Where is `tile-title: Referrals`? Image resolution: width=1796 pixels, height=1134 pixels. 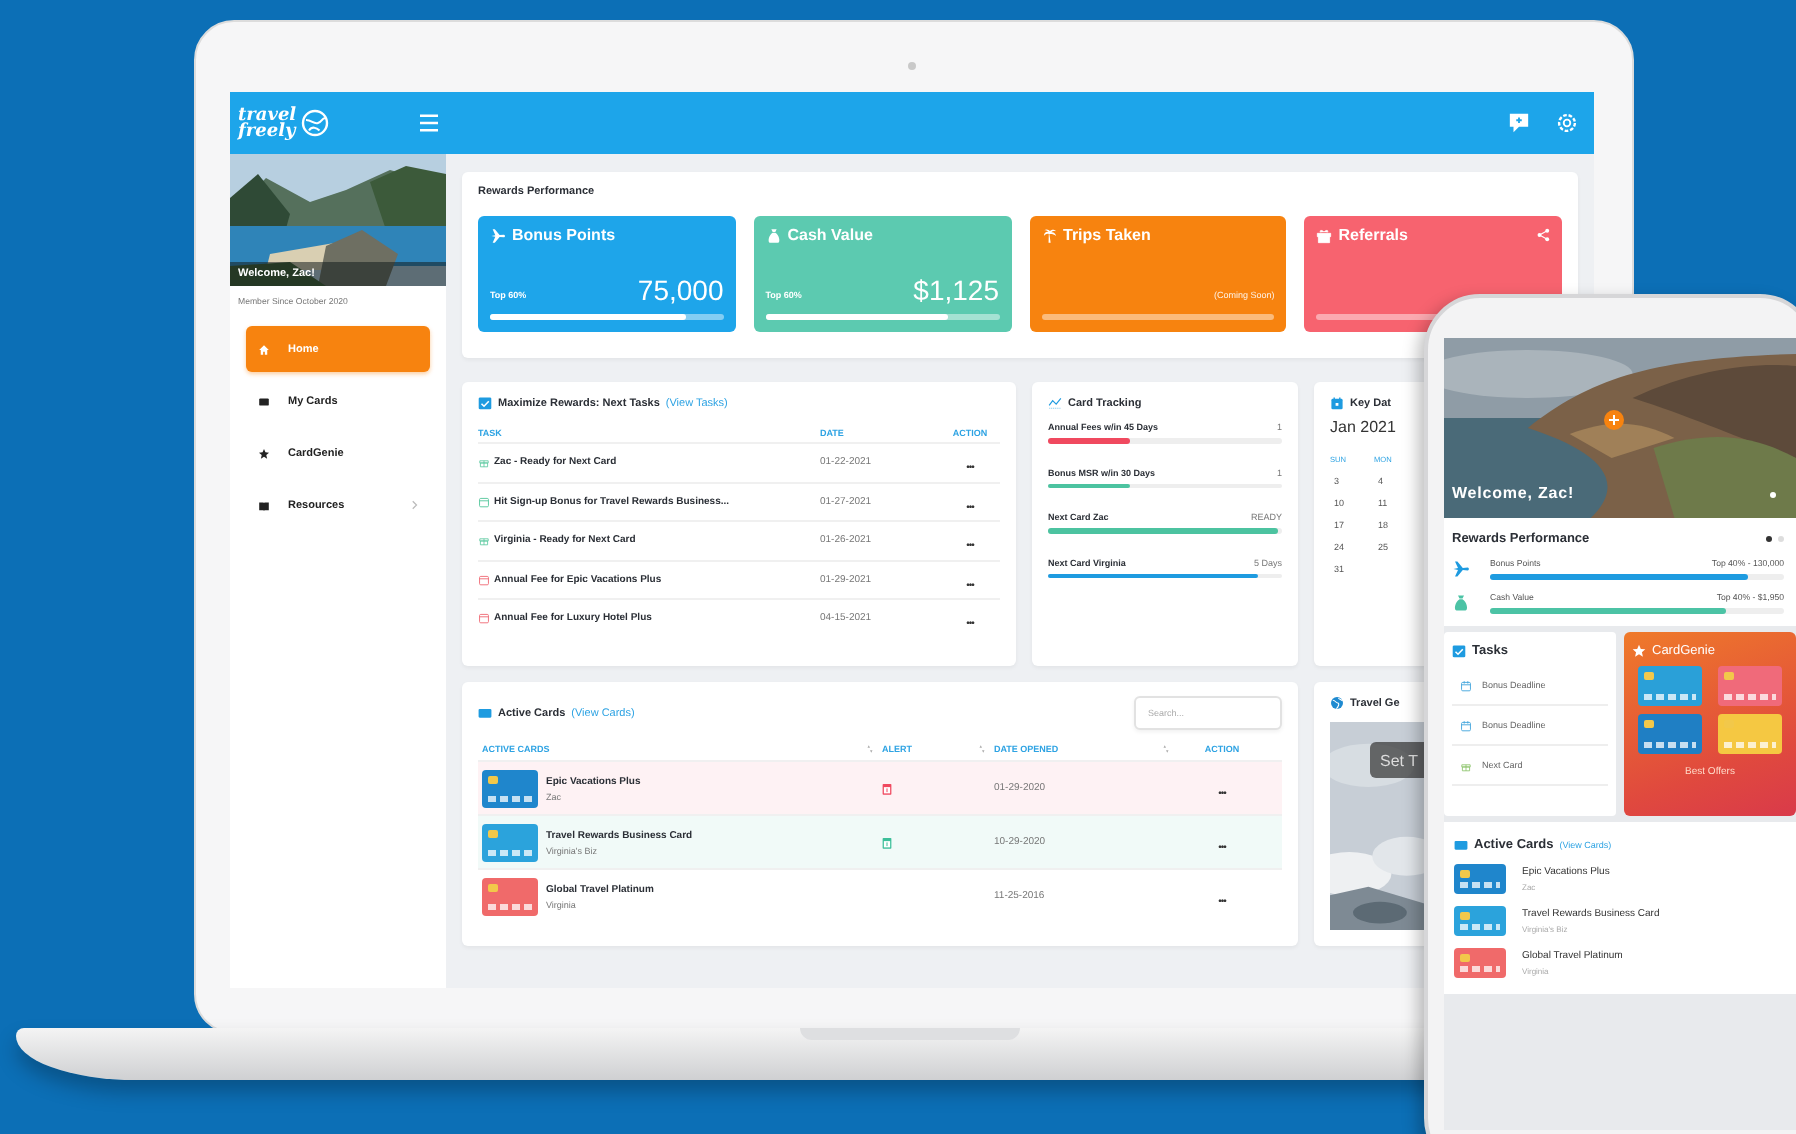 tile-title: Referrals is located at coordinates (1373, 235).